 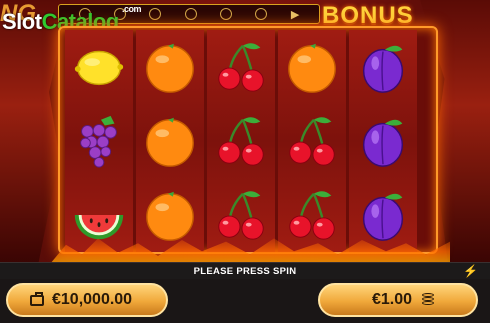 What do you see at coordinates (37, 298) in the screenshot?
I see `wallet-icon` at bounding box center [37, 298].